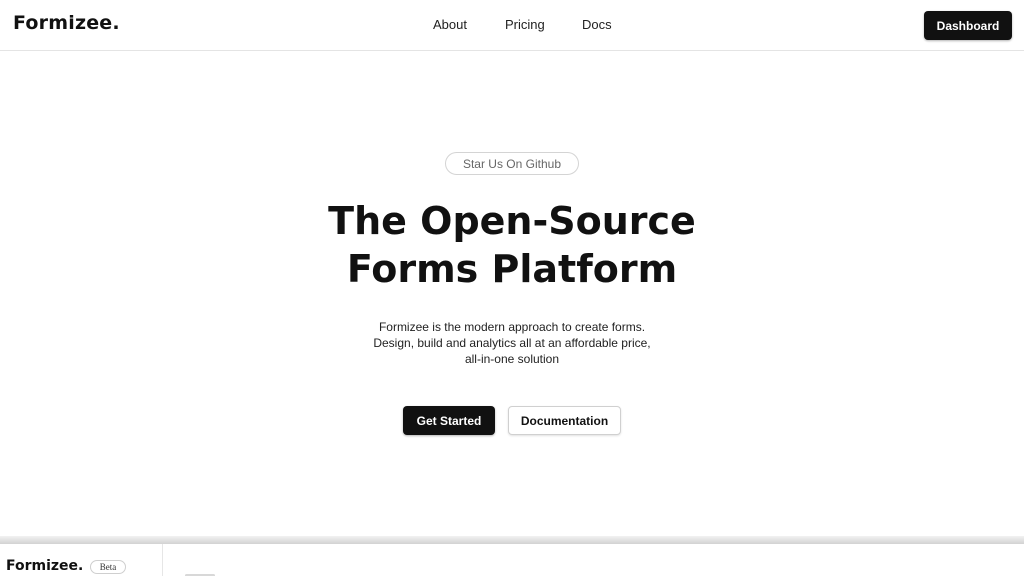 The height and width of the screenshot is (576, 1024). I want to click on nav-link-about: About, so click(450, 24).